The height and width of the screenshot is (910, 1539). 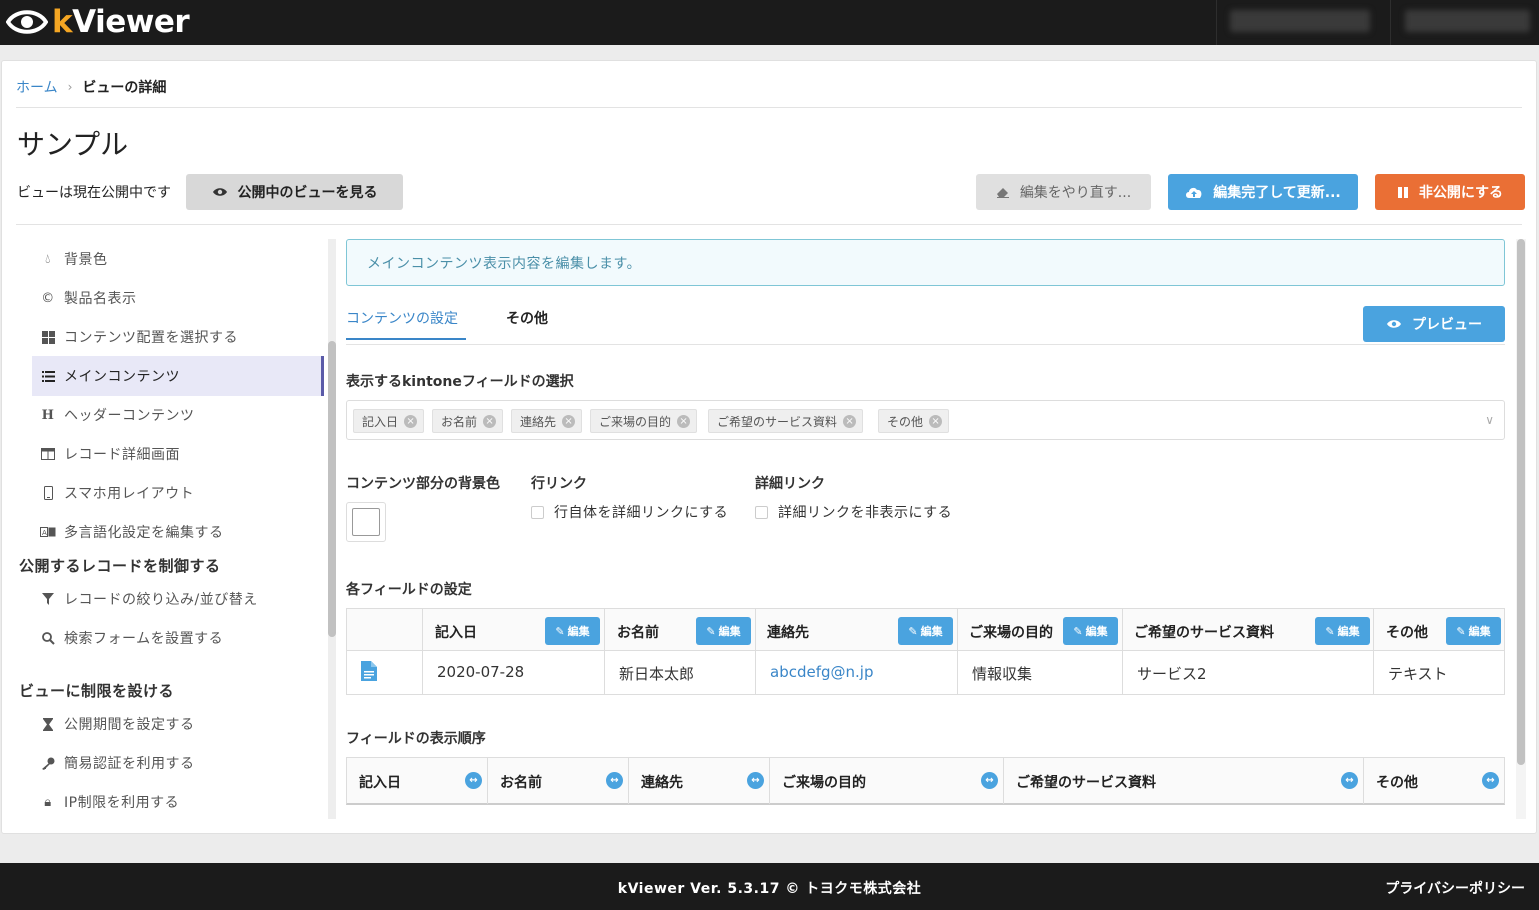 What do you see at coordinates (699, 781) in the screenshot?
I see `order-column: 連絡先 ↔` at bounding box center [699, 781].